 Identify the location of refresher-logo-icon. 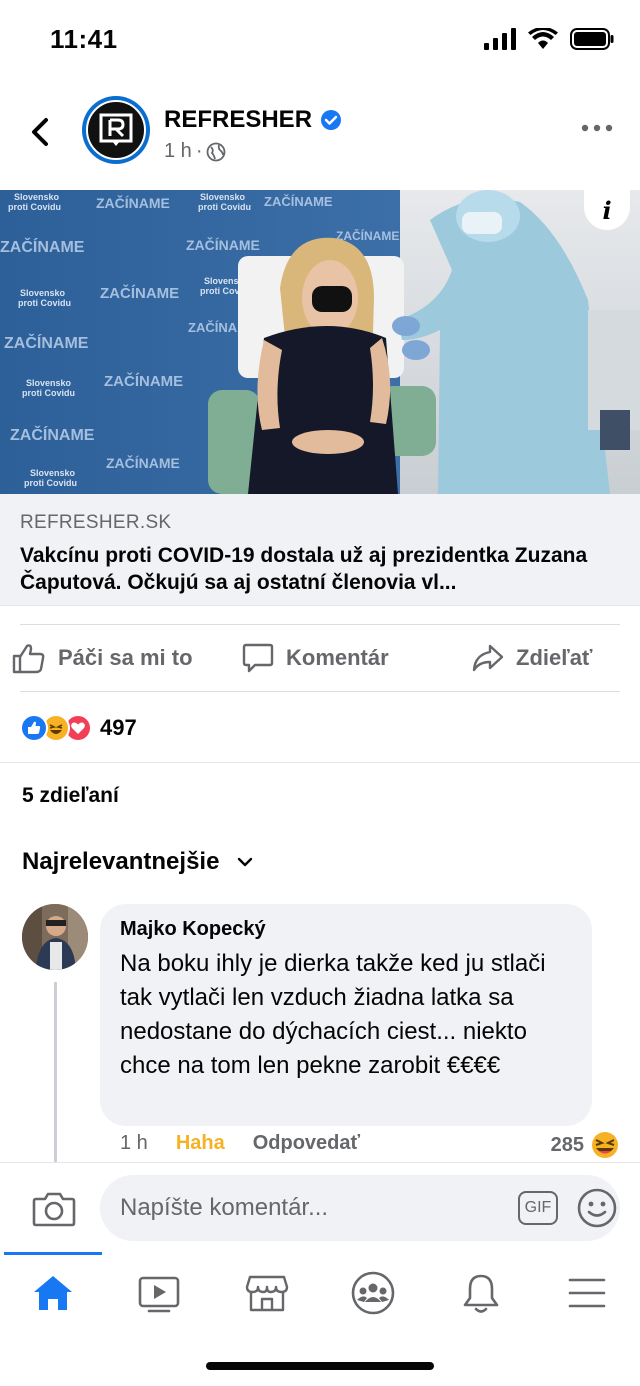
(116, 130).